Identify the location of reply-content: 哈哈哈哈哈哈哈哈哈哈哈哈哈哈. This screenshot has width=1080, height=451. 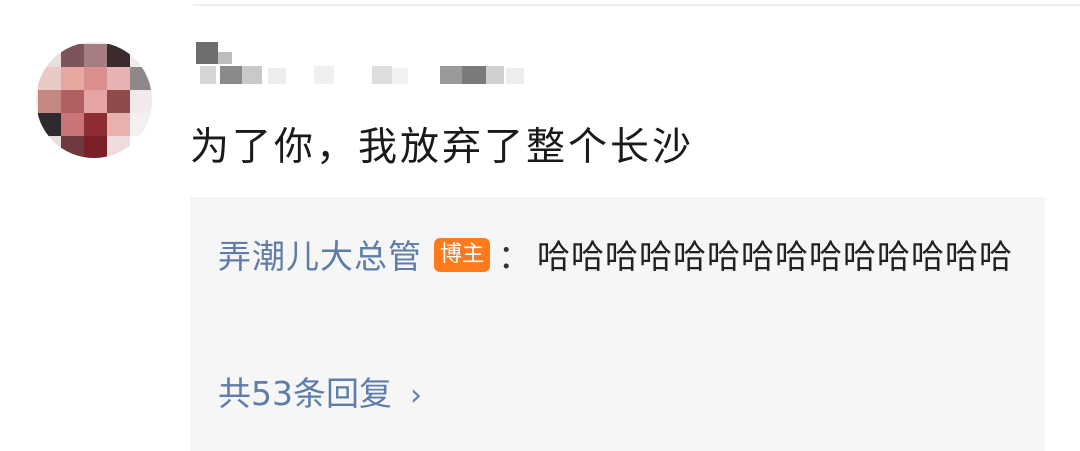
(775, 256).